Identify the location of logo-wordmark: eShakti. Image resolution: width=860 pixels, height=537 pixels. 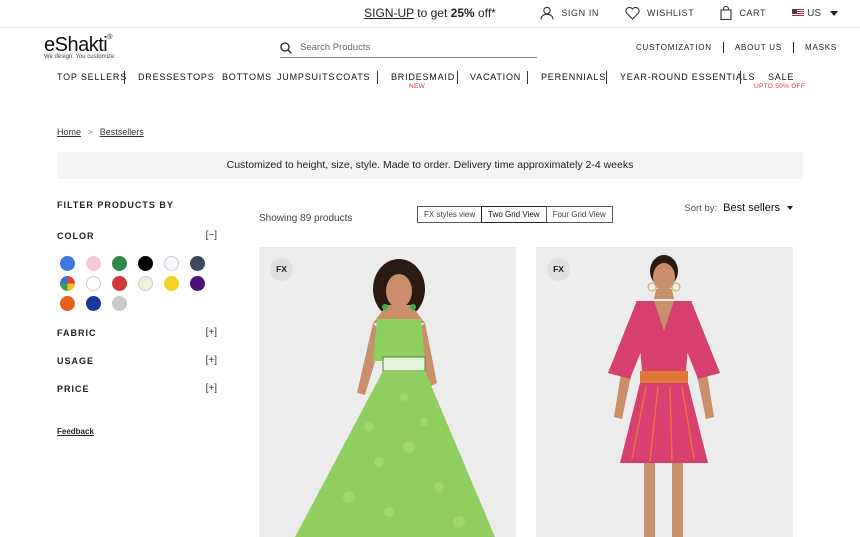
(76, 45).